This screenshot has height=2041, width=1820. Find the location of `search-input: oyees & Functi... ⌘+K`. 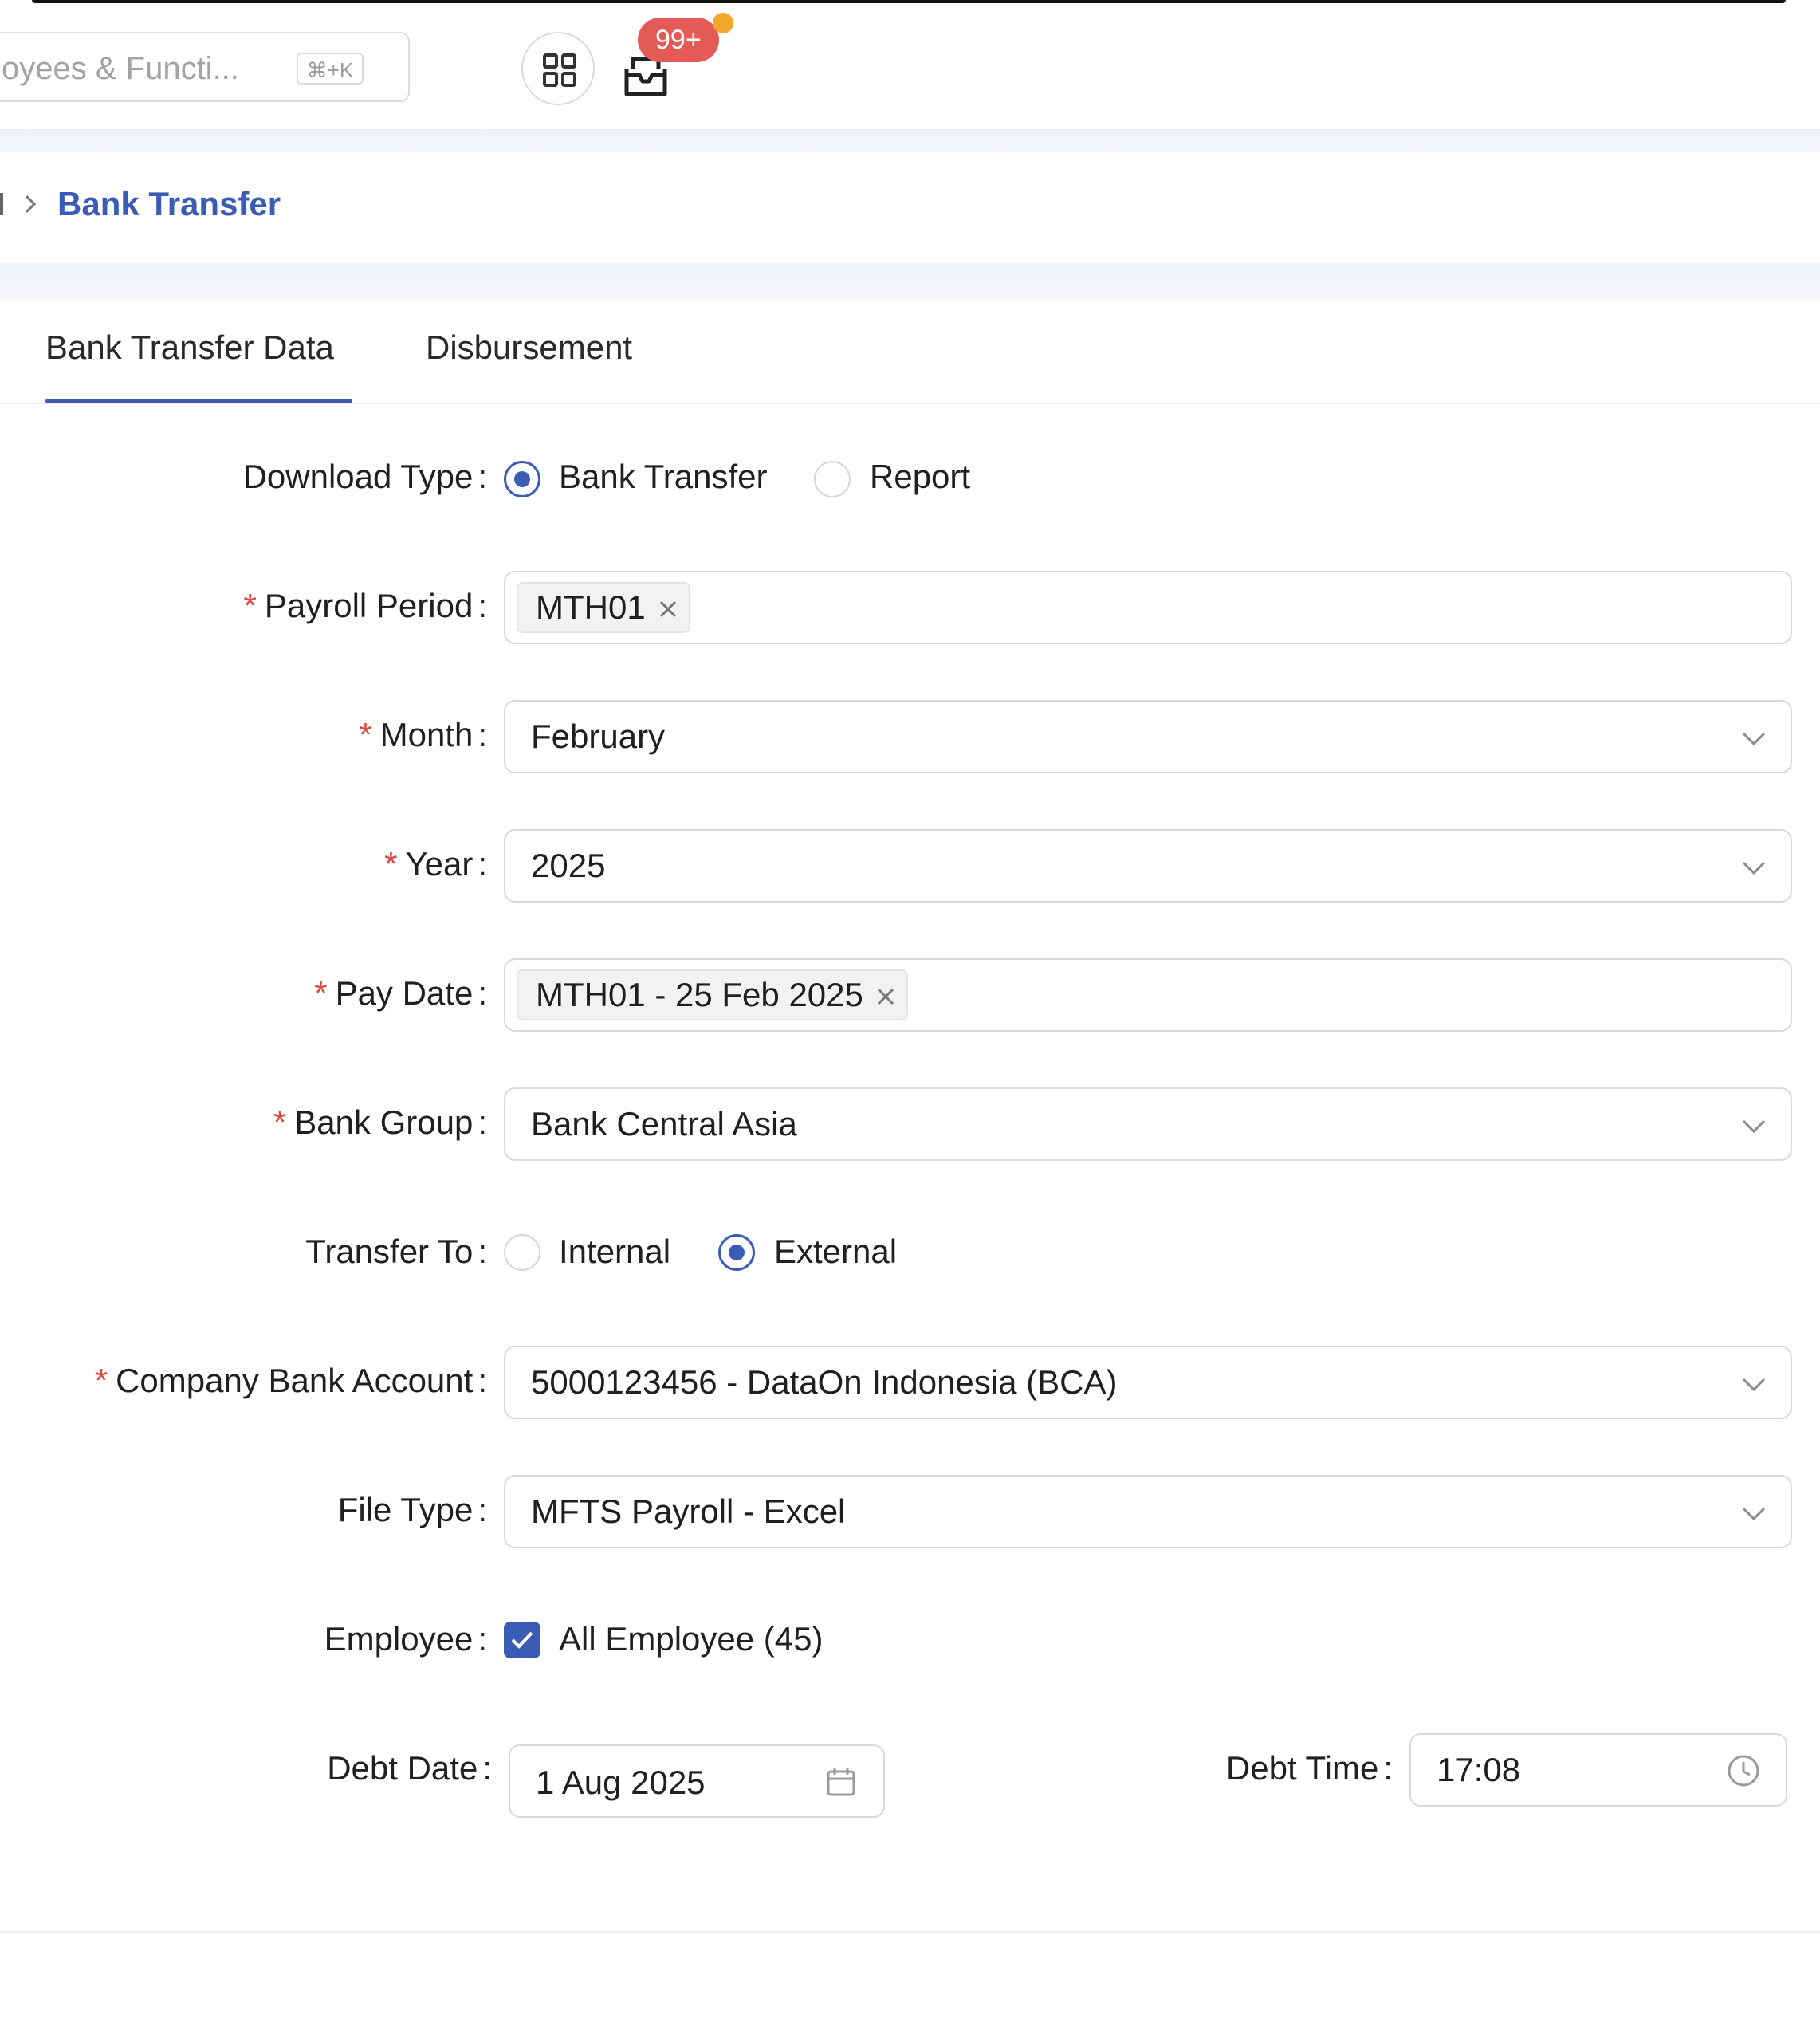

search-input: oyees & Functi... ⌘+K is located at coordinates (205, 67).